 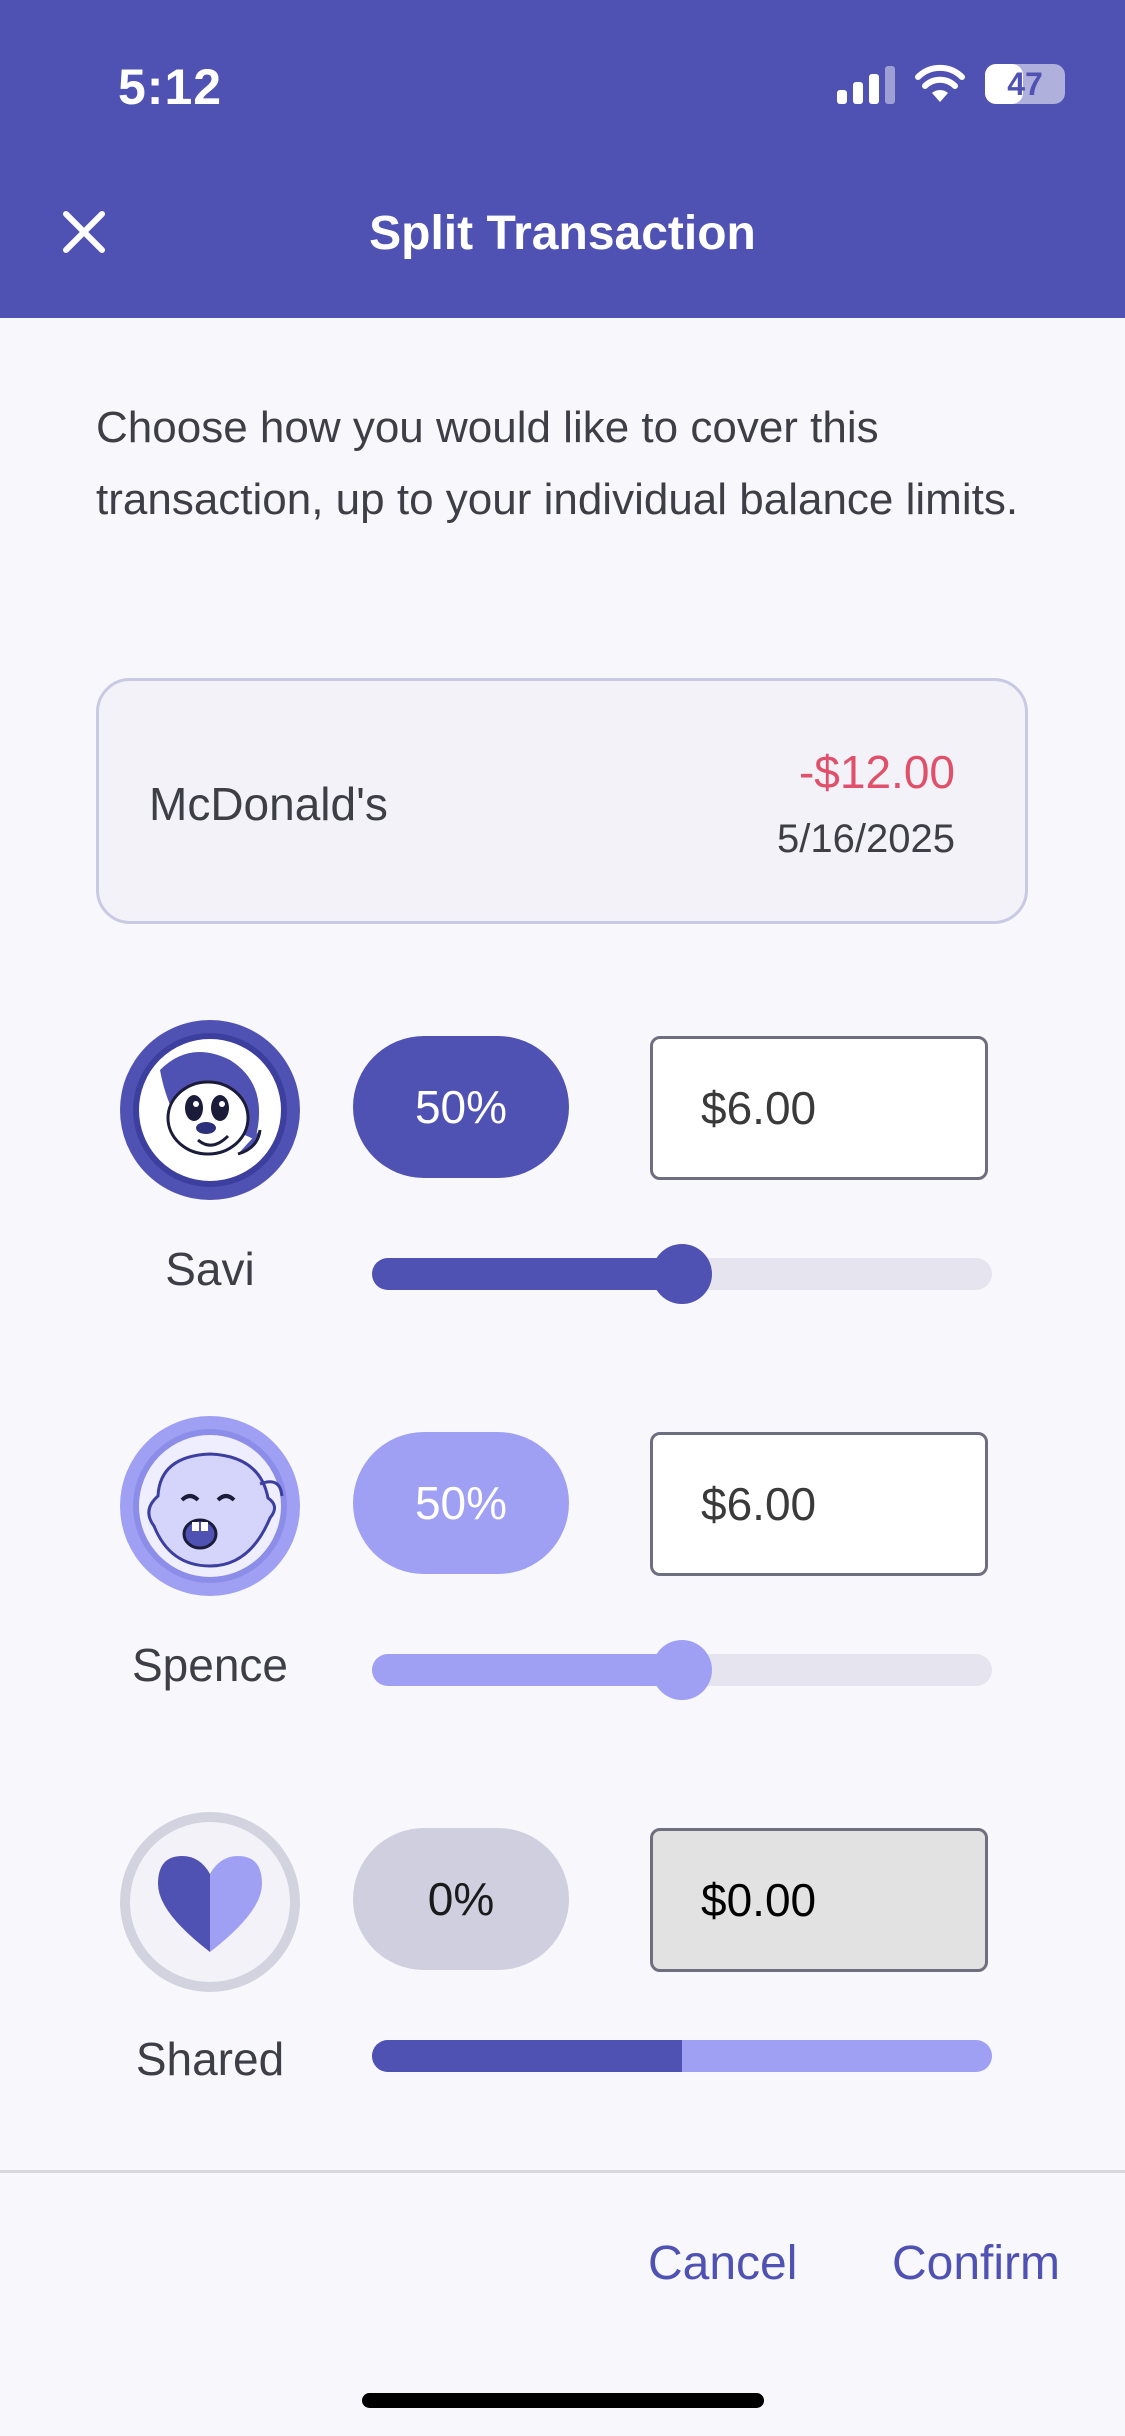 What do you see at coordinates (819, 1504) in the screenshot?
I see `spence-amount-input: $6.00` at bounding box center [819, 1504].